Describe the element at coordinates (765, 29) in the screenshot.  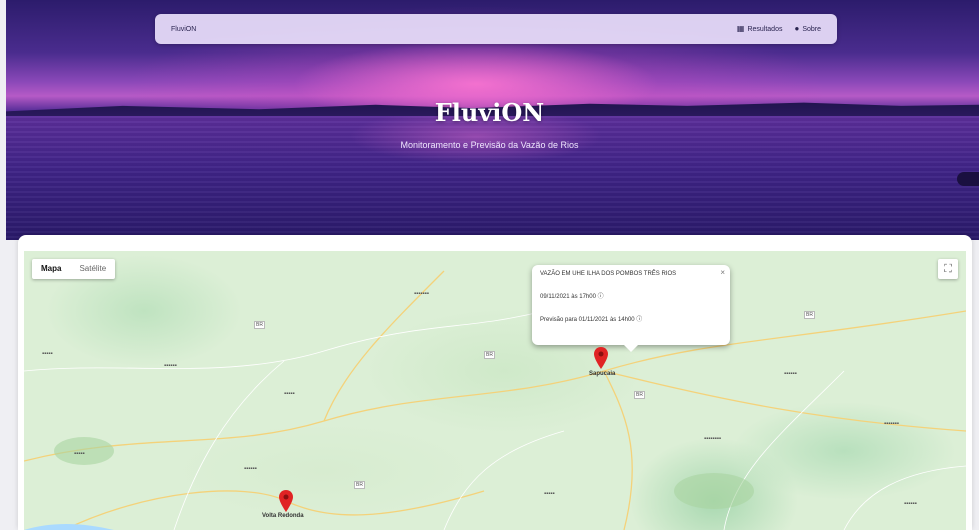
I see `nav-resultados-label: Resultados` at that location.